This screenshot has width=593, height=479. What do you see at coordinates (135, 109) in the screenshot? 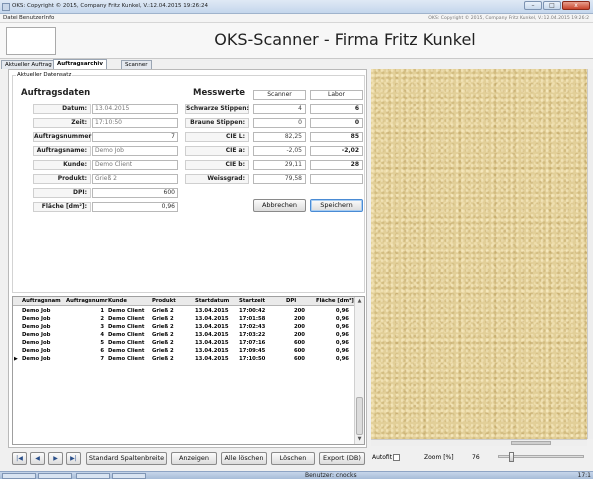
I see `field-datum: 13.04.2015` at bounding box center [135, 109].